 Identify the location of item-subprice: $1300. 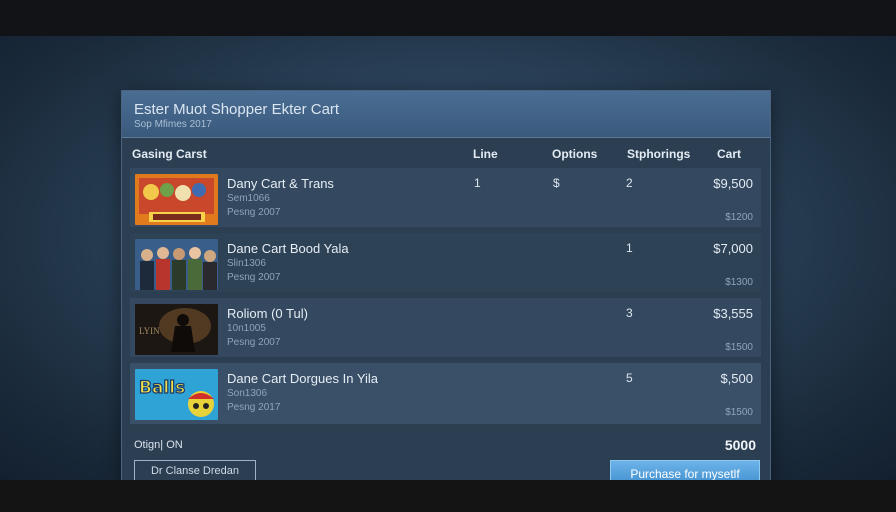
(739, 282).